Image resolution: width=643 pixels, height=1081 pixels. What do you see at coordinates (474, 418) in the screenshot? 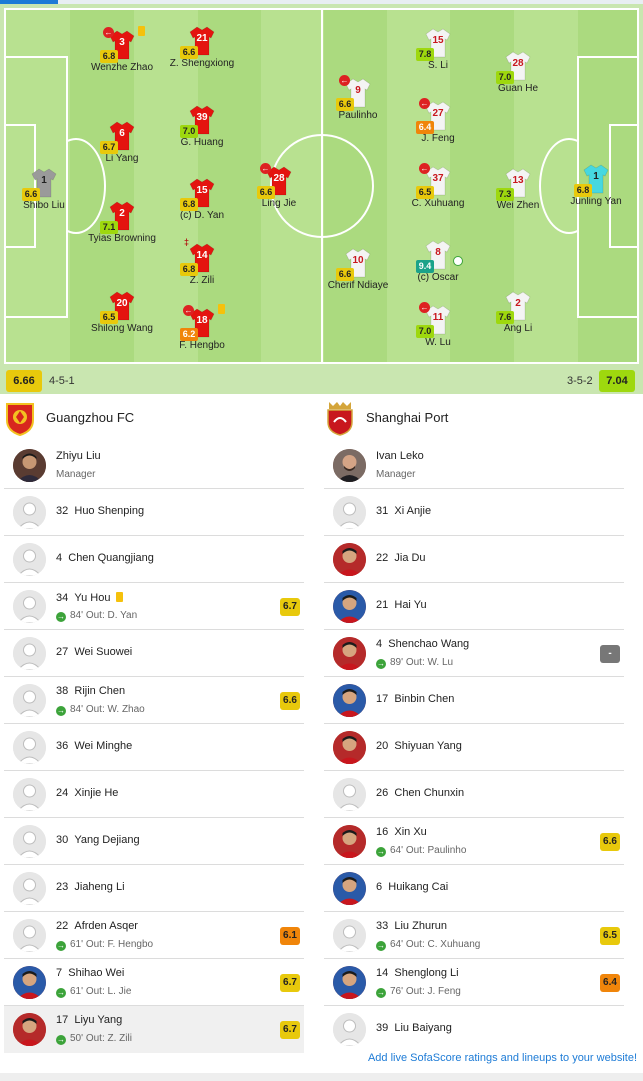
I see `away-team-header: Shanghai Port` at bounding box center [474, 418].